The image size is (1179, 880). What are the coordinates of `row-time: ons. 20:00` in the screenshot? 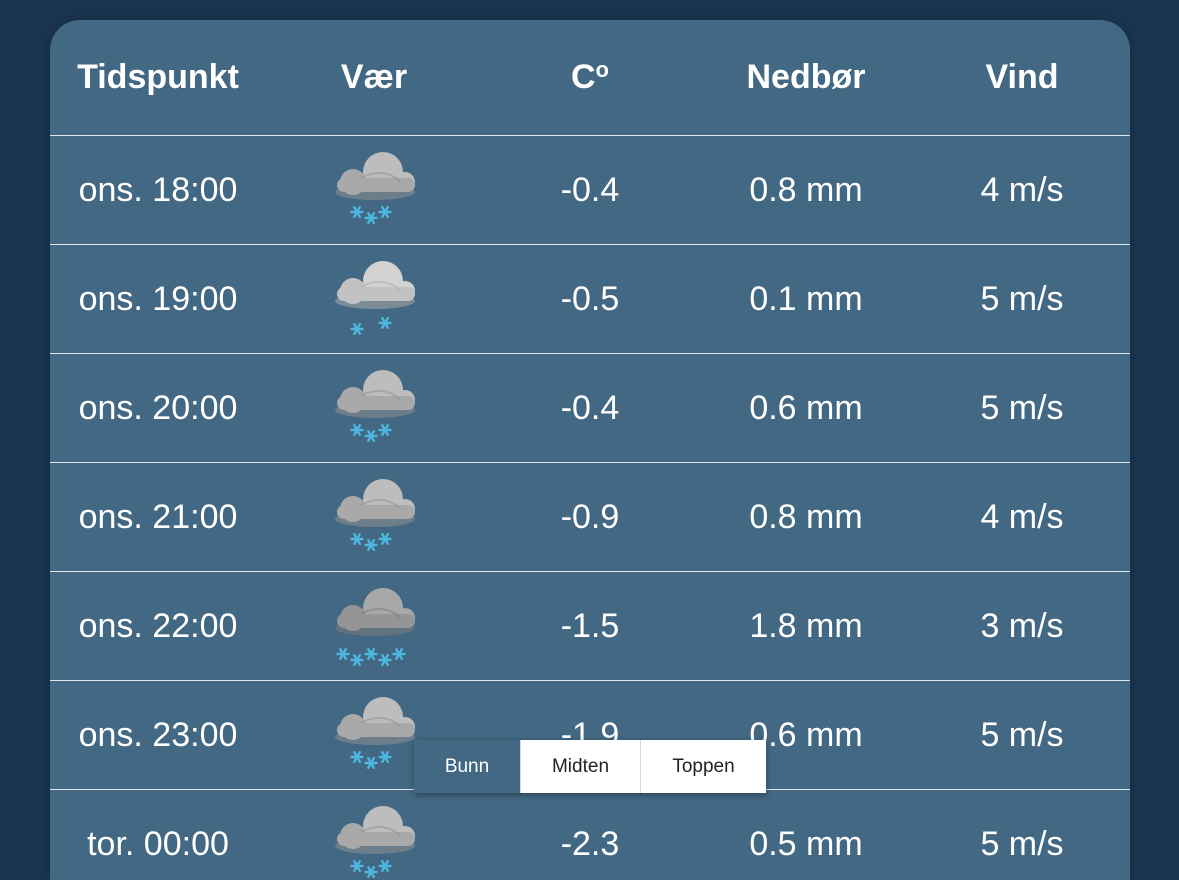 It's located at (158, 407).